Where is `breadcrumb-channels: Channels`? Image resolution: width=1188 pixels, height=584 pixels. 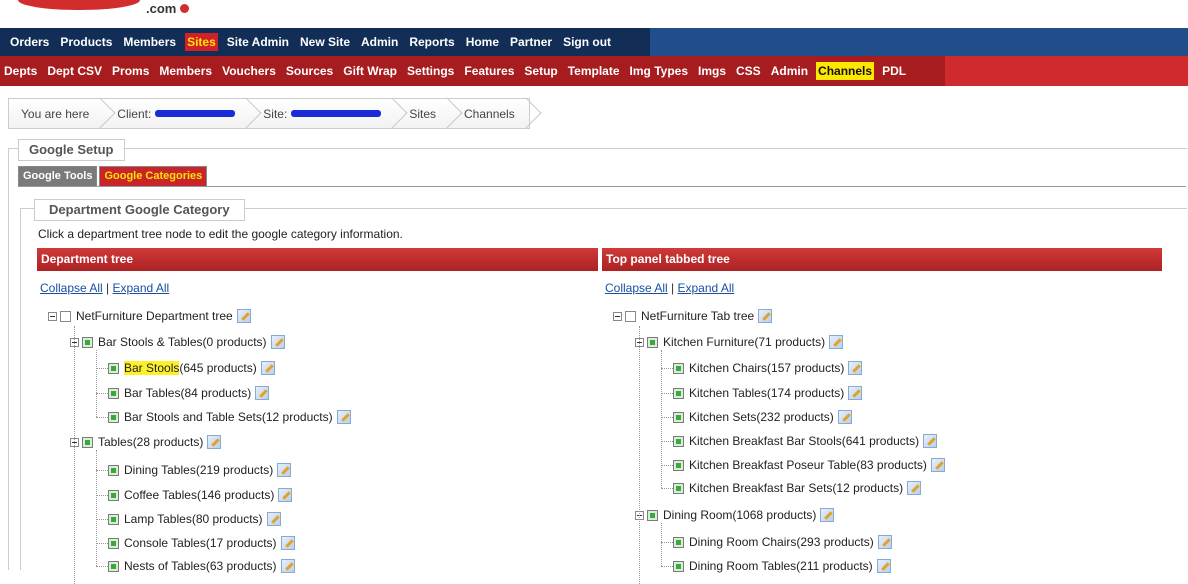
breadcrumb-channels: Channels is located at coordinates (491, 113).